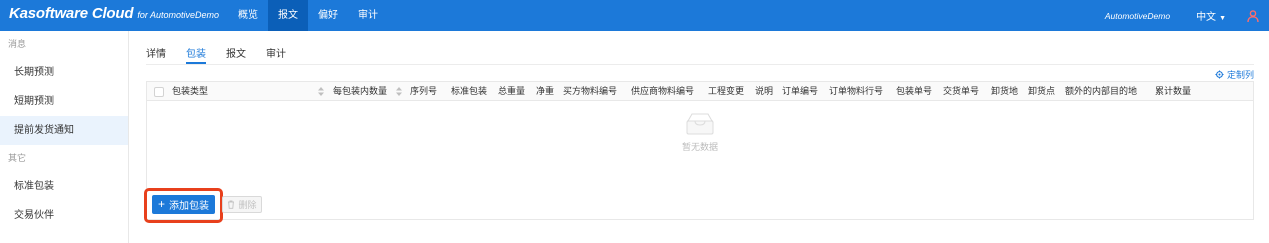 The width and height of the screenshot is (1269, 243). Describe the element at coordinates (368, 15) in the screenshot. I see `nav-item-audit: 审计` at that location.